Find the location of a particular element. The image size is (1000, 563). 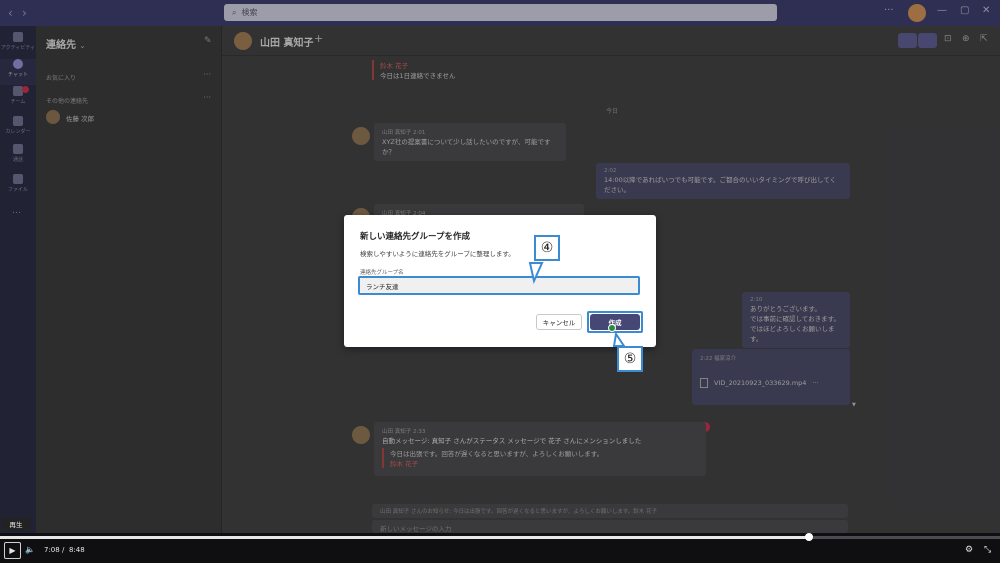

progress-handle is located at coordinates (809, 537).